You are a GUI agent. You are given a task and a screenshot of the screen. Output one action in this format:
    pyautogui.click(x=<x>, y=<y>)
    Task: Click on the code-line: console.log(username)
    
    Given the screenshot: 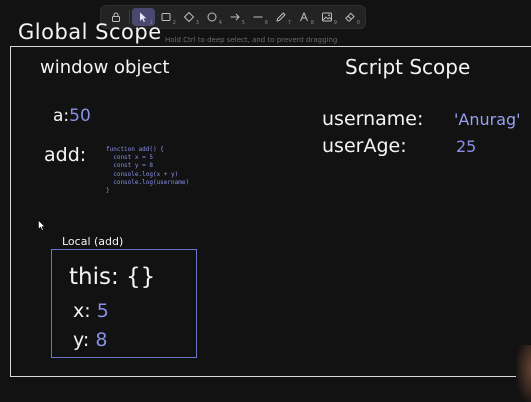 What is the action you would take?
    pyautogui.click(x=148, y=182)
    